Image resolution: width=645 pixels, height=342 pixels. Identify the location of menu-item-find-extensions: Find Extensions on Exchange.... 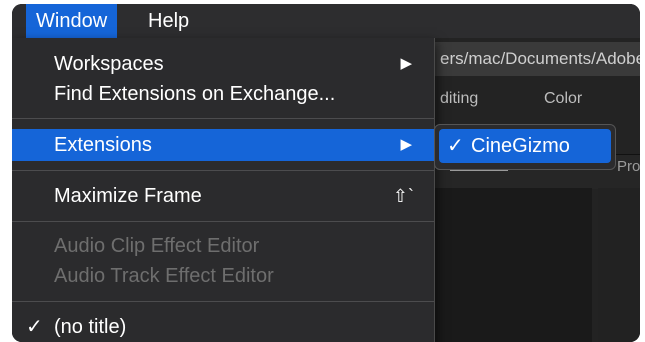
(223, 94).